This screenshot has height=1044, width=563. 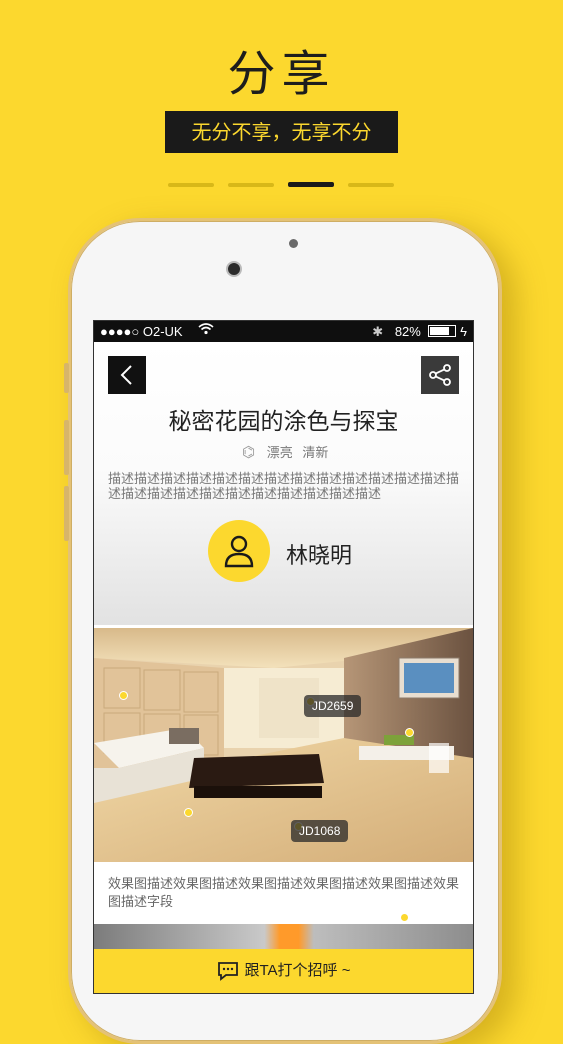 I want to click on author-avatar, so click(x=239, y=551).